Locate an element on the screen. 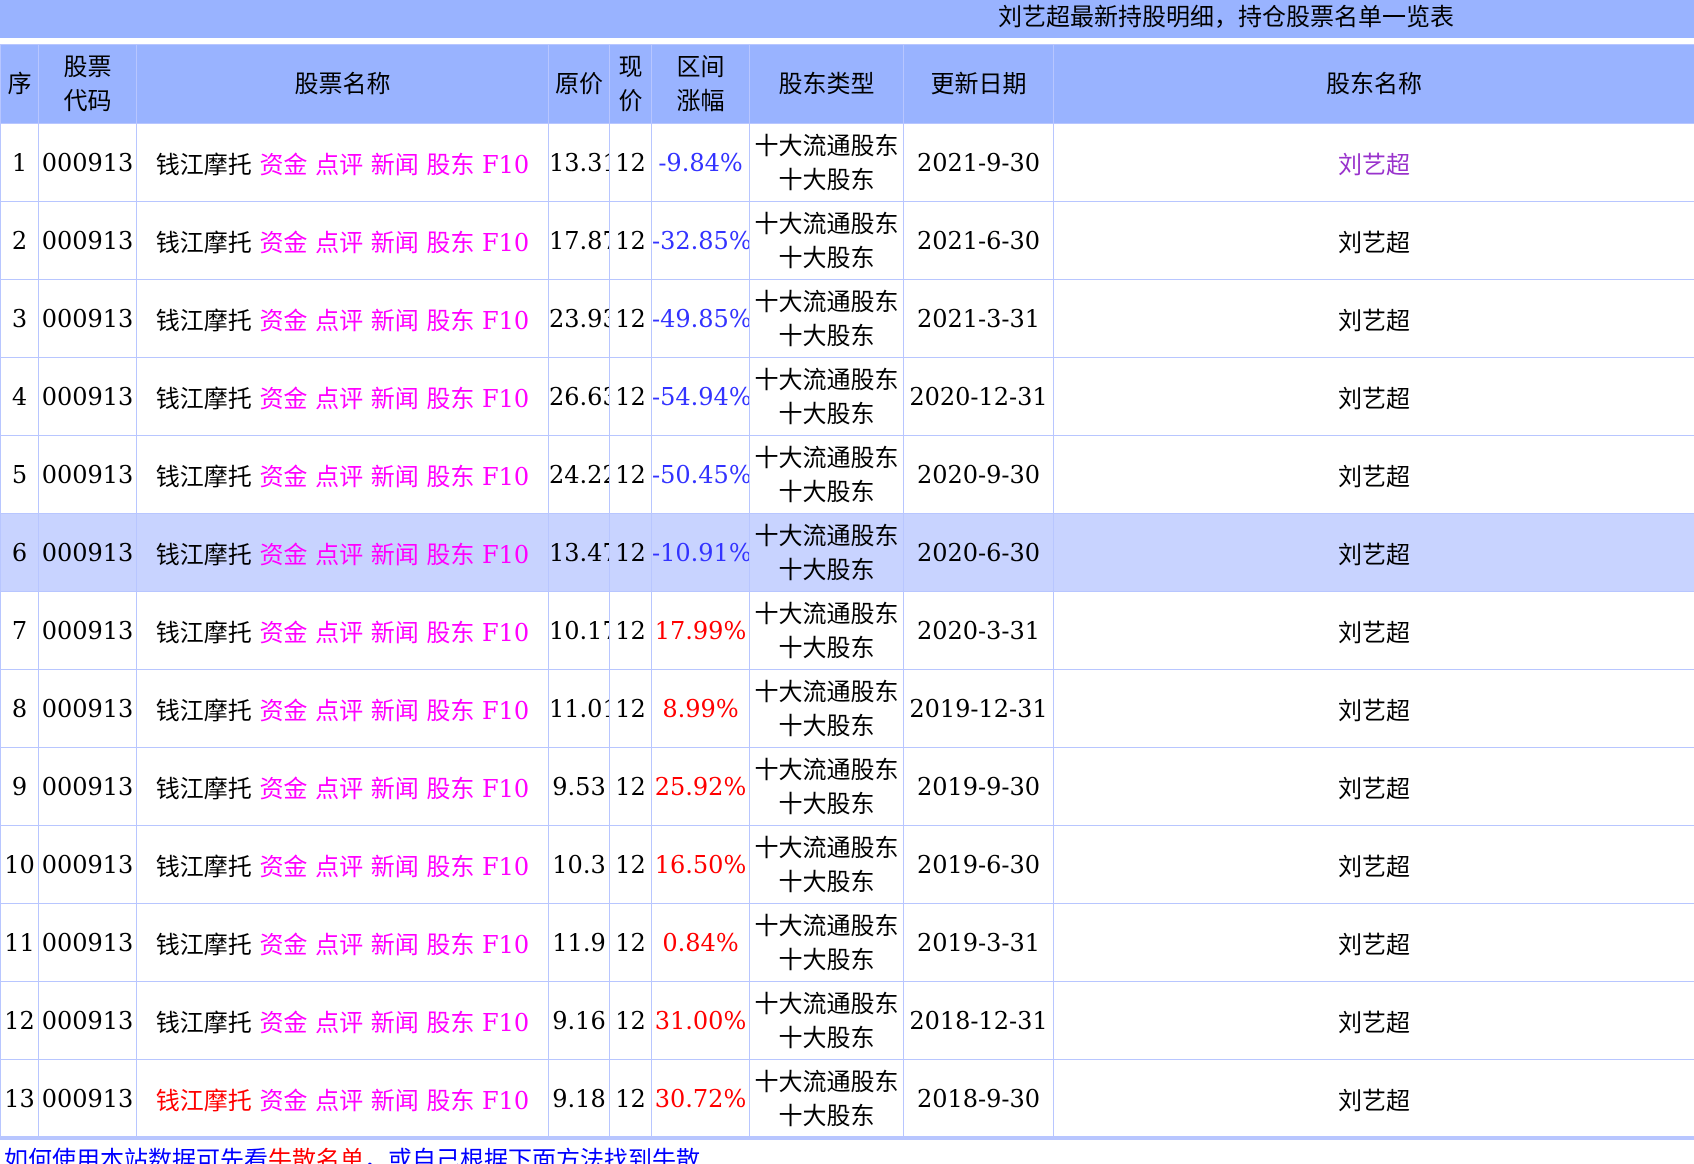 This screenshot has height=1164, width=1694. cell-code: 000913 is located at coordinates (87, 318).